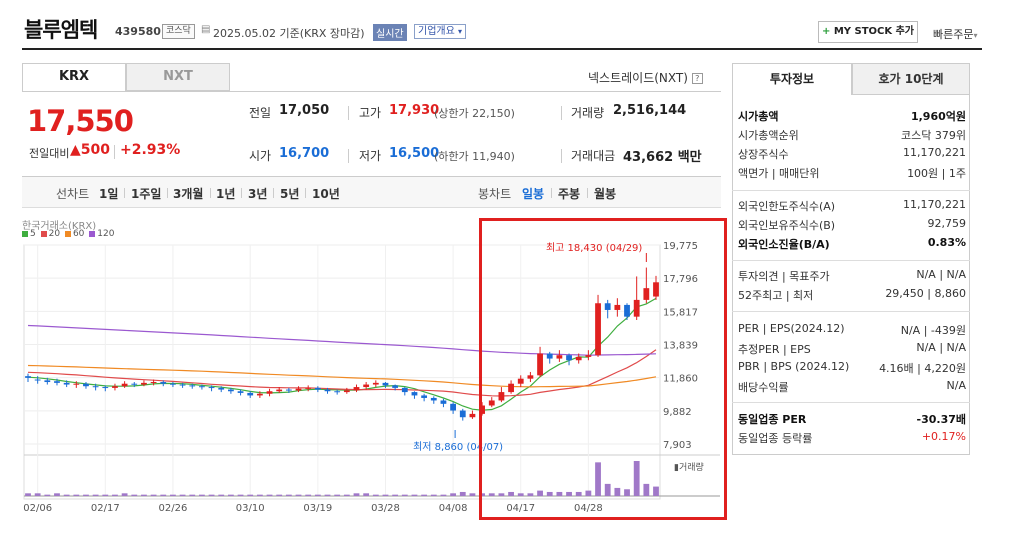 This screenshot has height=533, width=1013. Describe the element at coordinates (852, 438) in the screenshot. I see `info-row: 동일업종 등락률 +0.17%` at that location.